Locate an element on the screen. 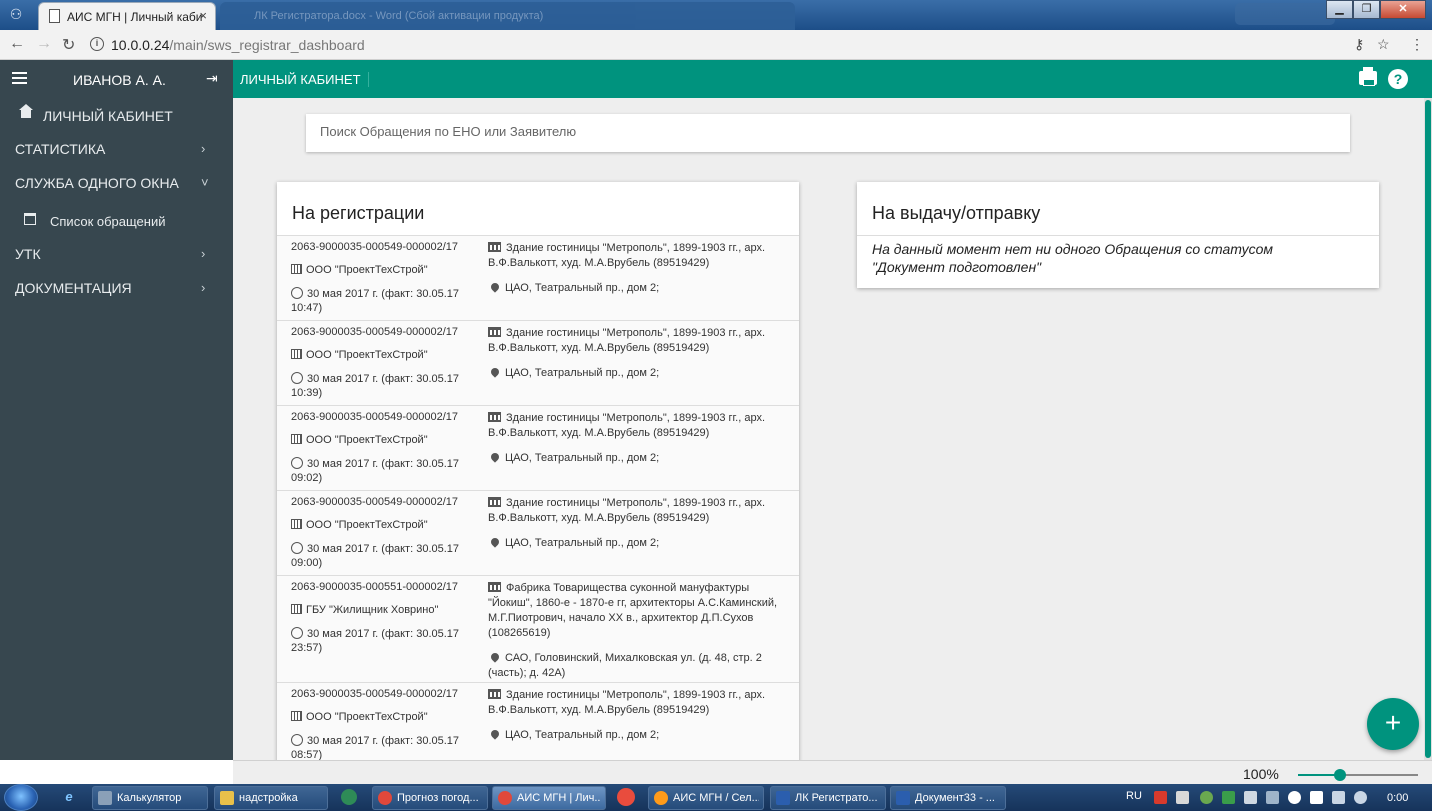 The width and height of the screenshot is (1432, 811). user-bar: ИВАНОВ А. А. ⇥ is located at coordinates (116, 79).